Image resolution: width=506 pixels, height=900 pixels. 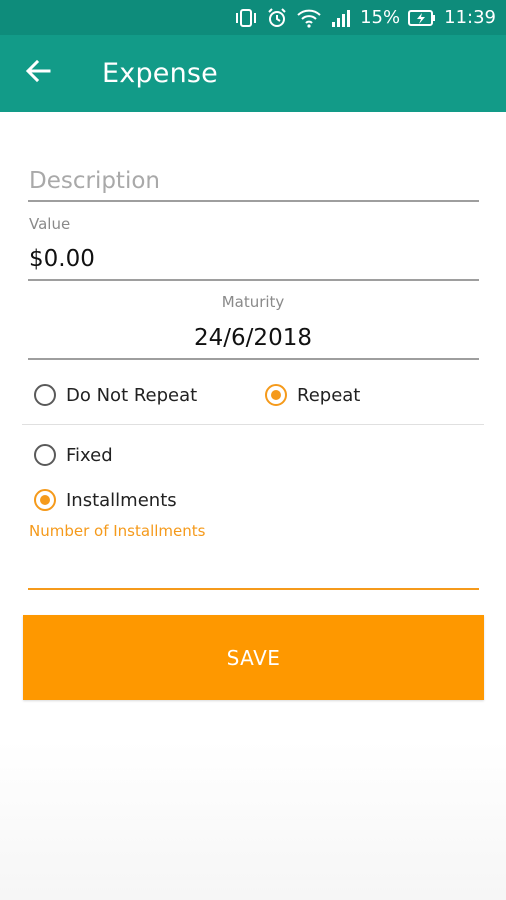 I want to click on alarm-icon, so click(x=277, y=18).